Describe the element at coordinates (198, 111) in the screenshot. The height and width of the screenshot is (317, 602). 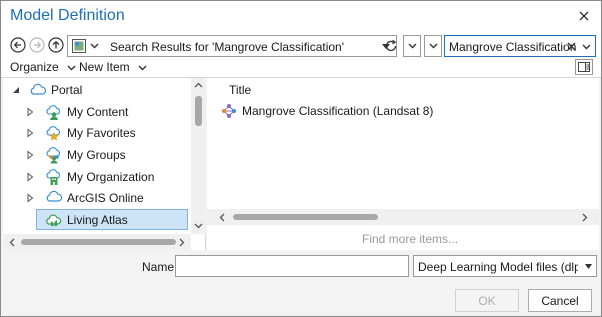
I see `tree-vertical-scroll-thumb` at that location.